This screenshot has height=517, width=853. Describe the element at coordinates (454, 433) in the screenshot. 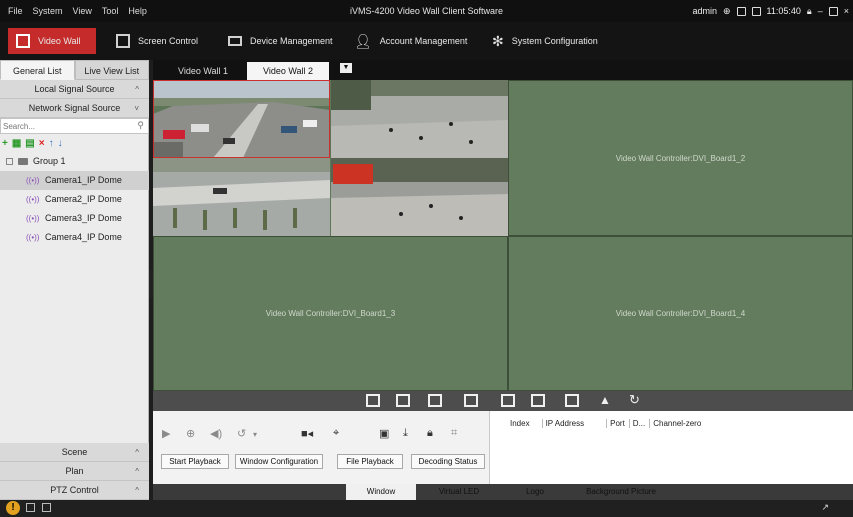

I see `capture-icon: ⌗` at that location.